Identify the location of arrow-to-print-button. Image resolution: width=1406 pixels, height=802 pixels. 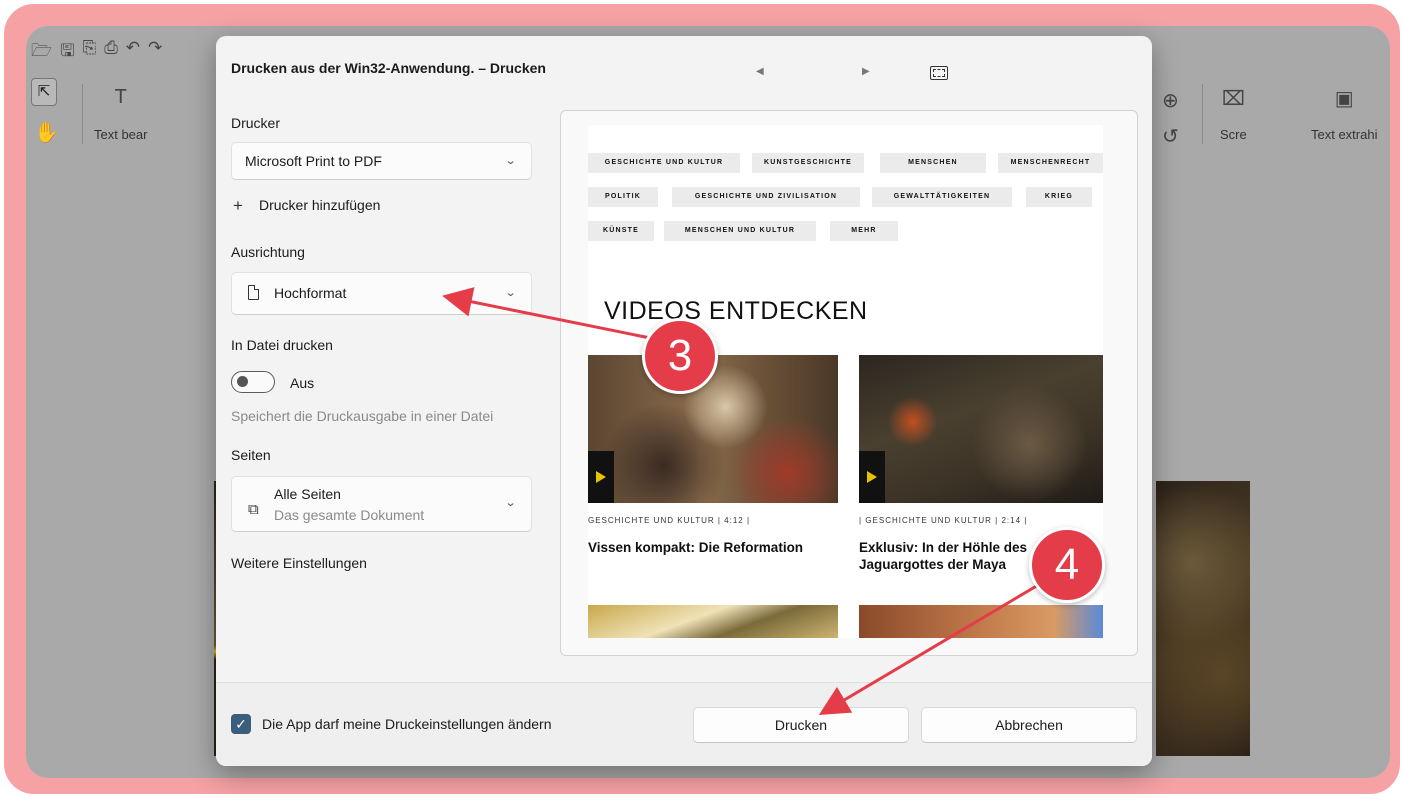
(934, 646).